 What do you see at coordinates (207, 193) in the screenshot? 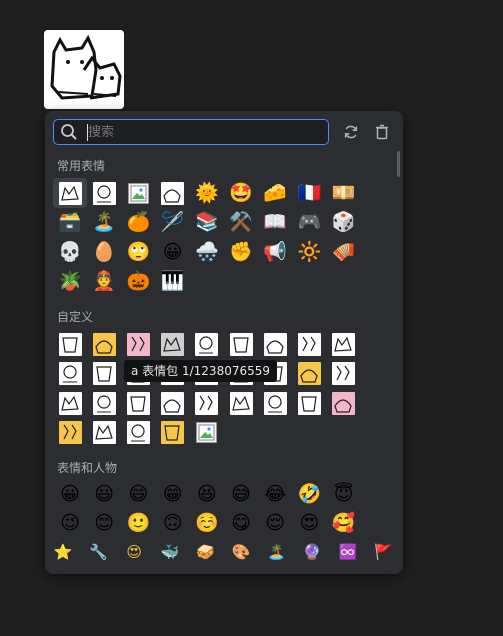
I see `sun-with-face-emoji: 🌞` at bounding box center [207, 193].